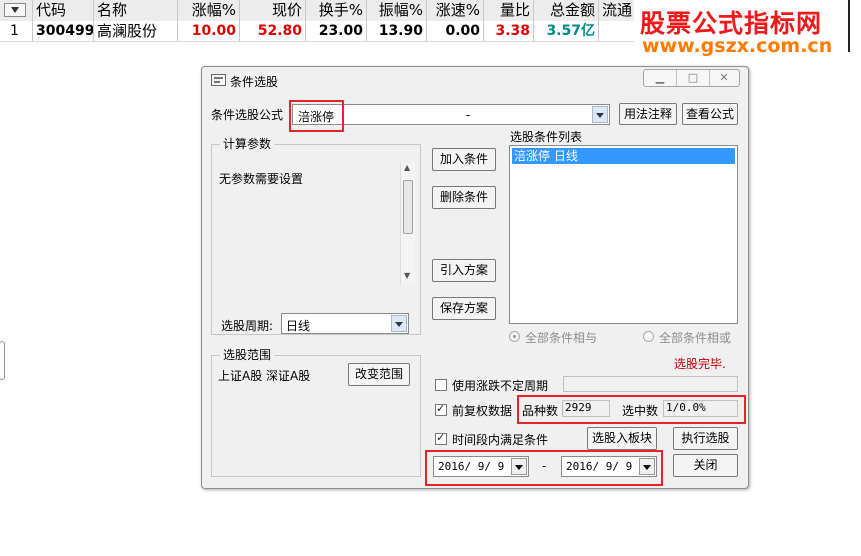 The image size is (861, 556). What do you see at coordinates (737, 46) in the screenshot?
I see `watermark-url: www.gszx.com.cn` at bounding box center [737, 46].